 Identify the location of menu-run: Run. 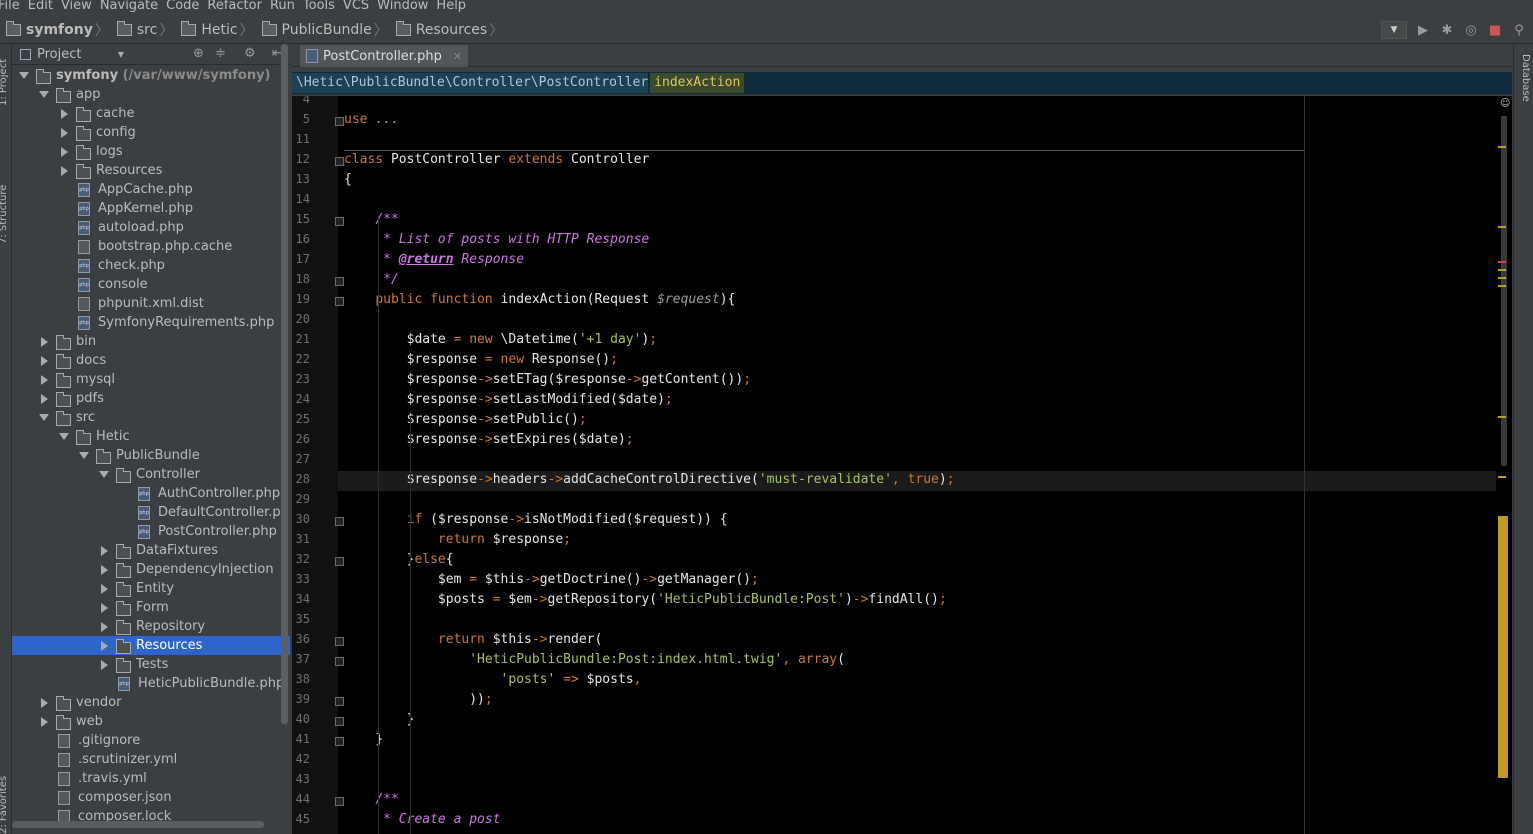
(282, 7).